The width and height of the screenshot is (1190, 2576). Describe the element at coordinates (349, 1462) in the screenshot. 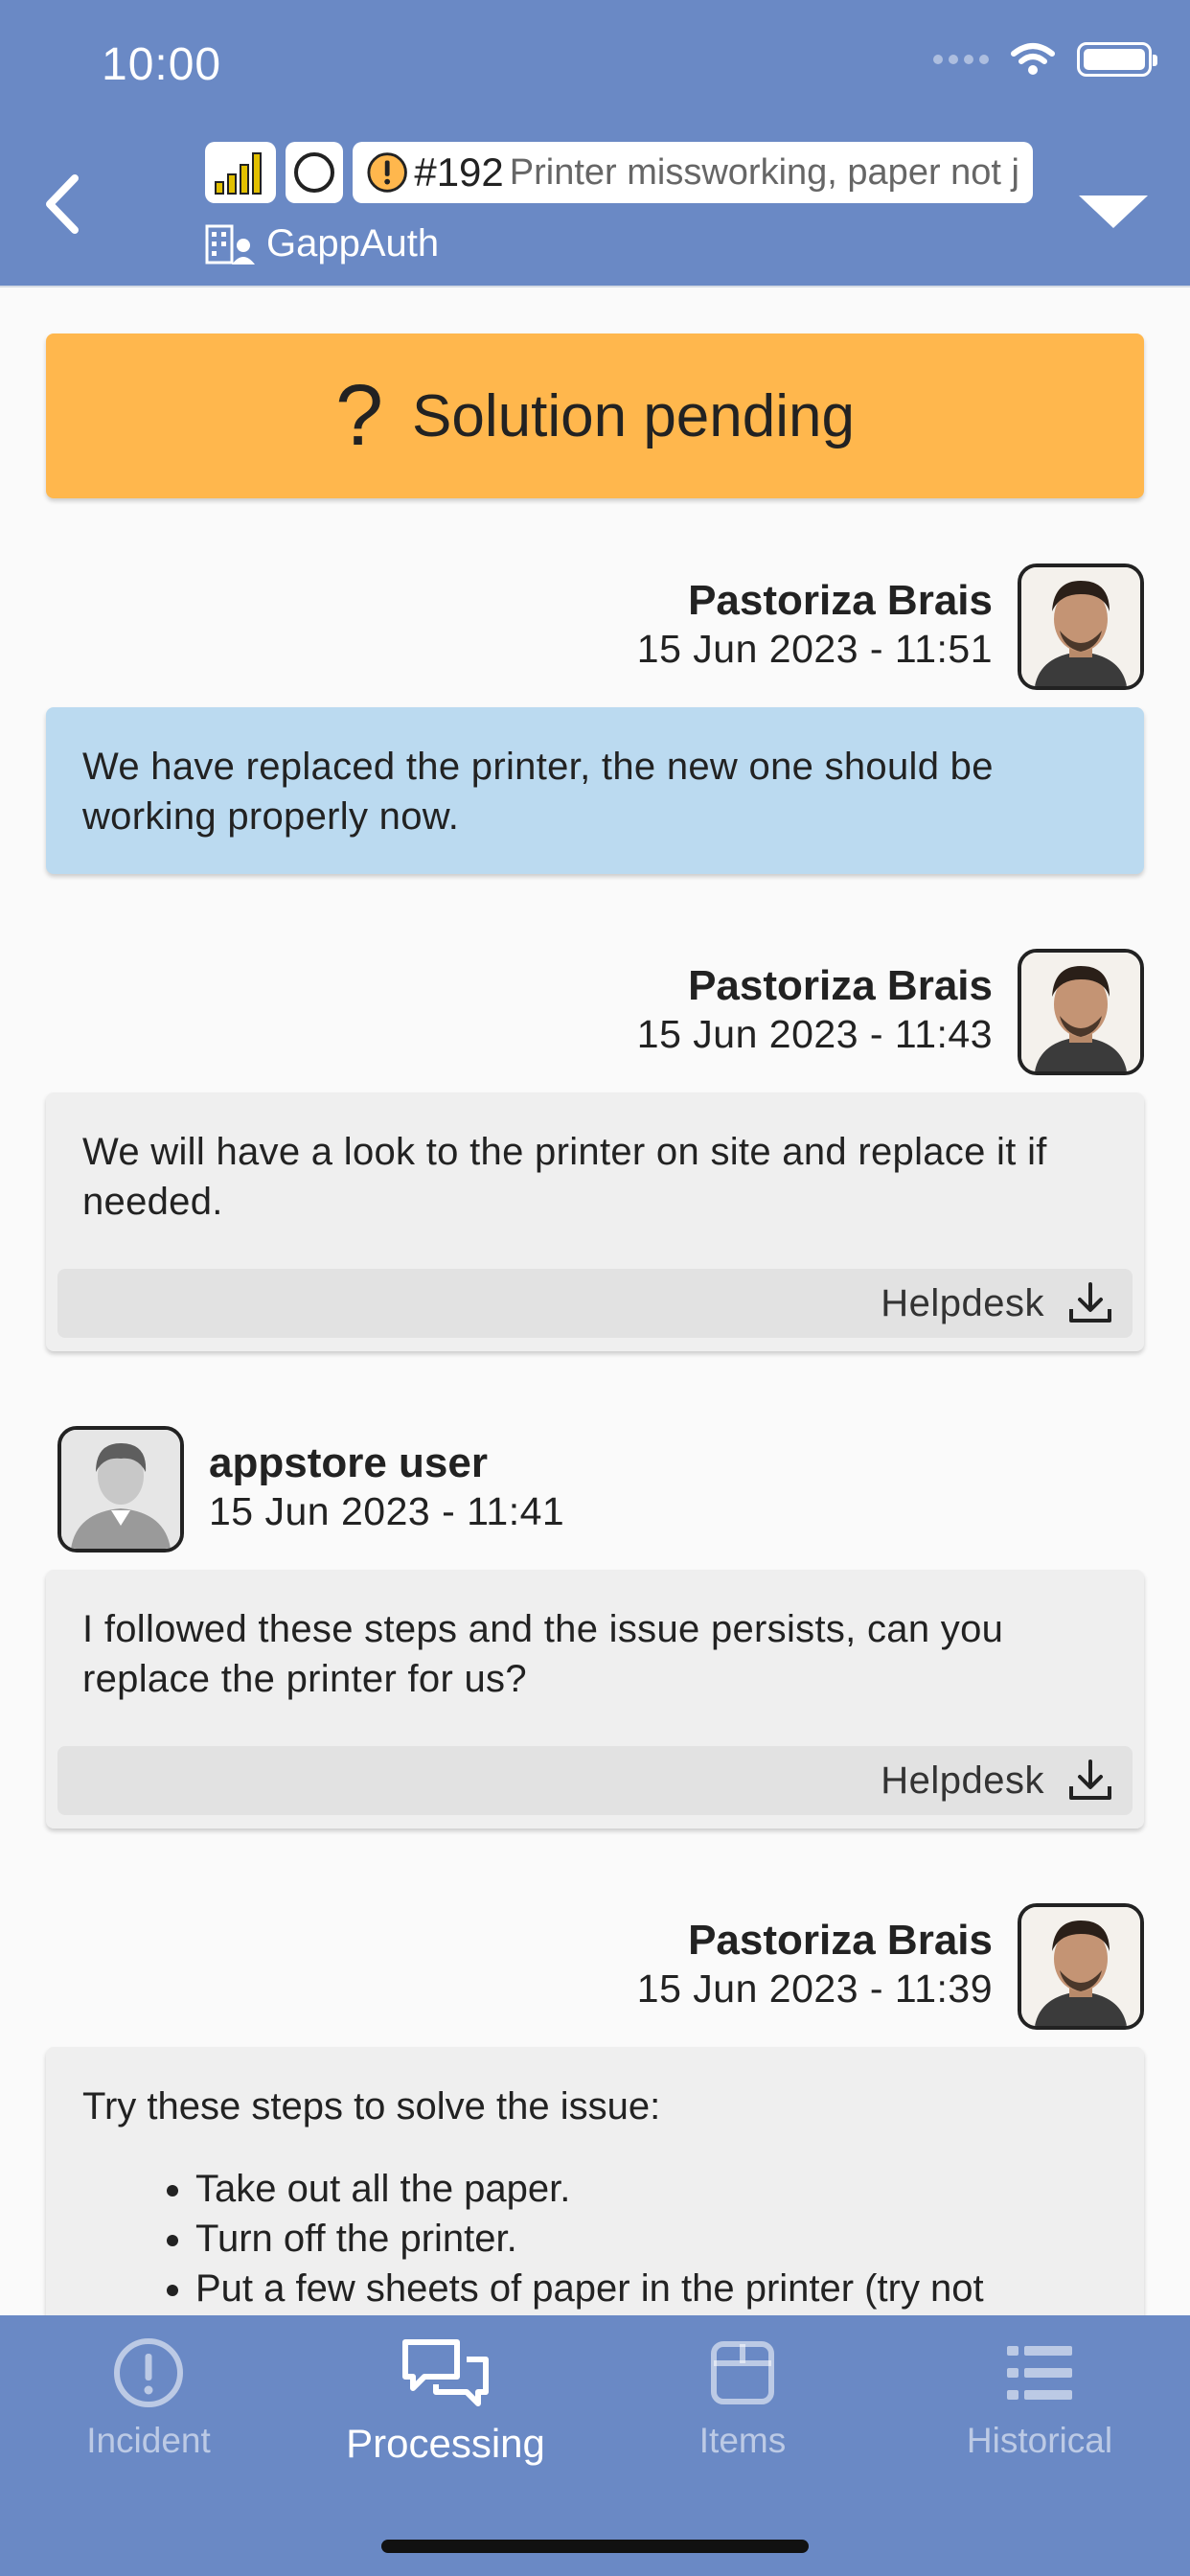

I see `message-author: appstore user` at that location.